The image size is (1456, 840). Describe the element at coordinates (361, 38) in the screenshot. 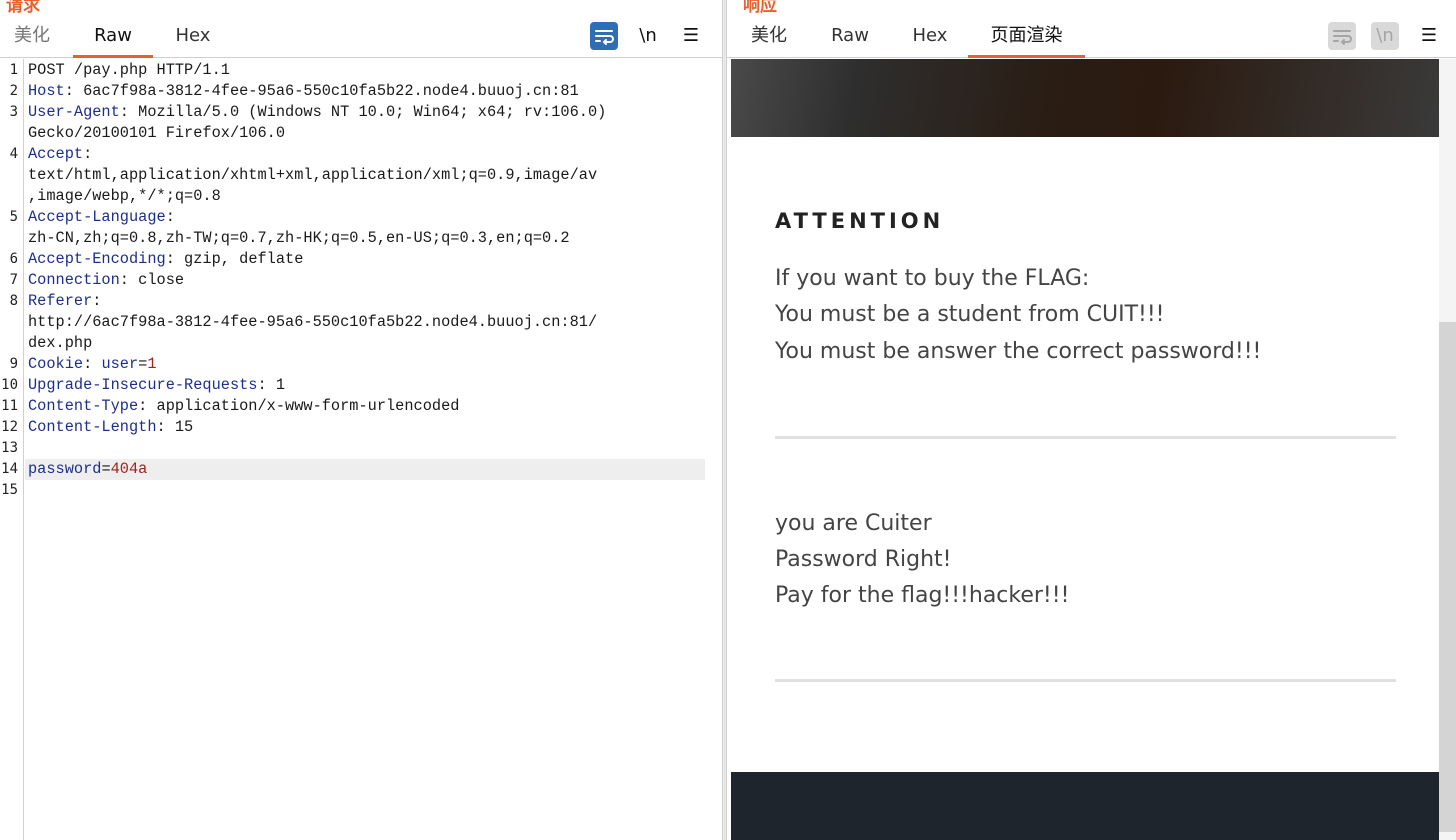

I see `request-tabbar: 美化 Raw Hex \n ☰` at that location.